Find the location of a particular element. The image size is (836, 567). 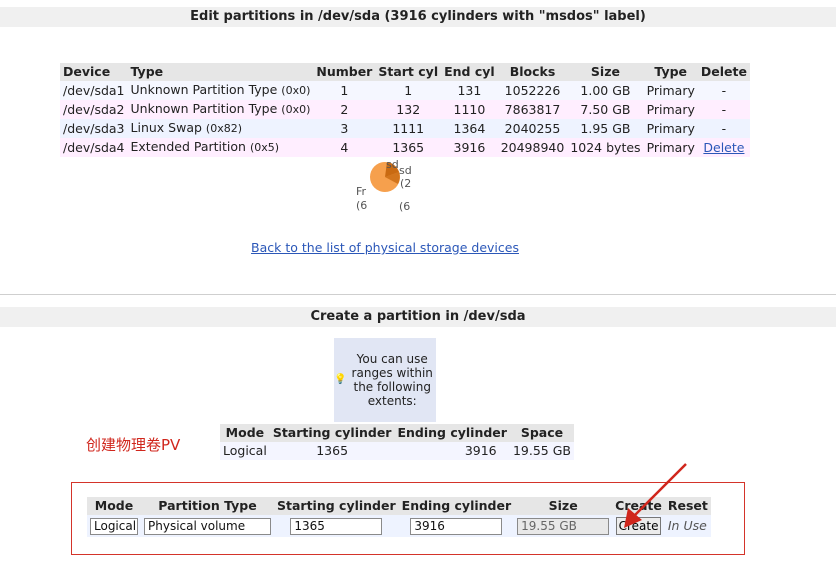

ending-cylinder-input: 3916 is located at coordinates (456, 526).